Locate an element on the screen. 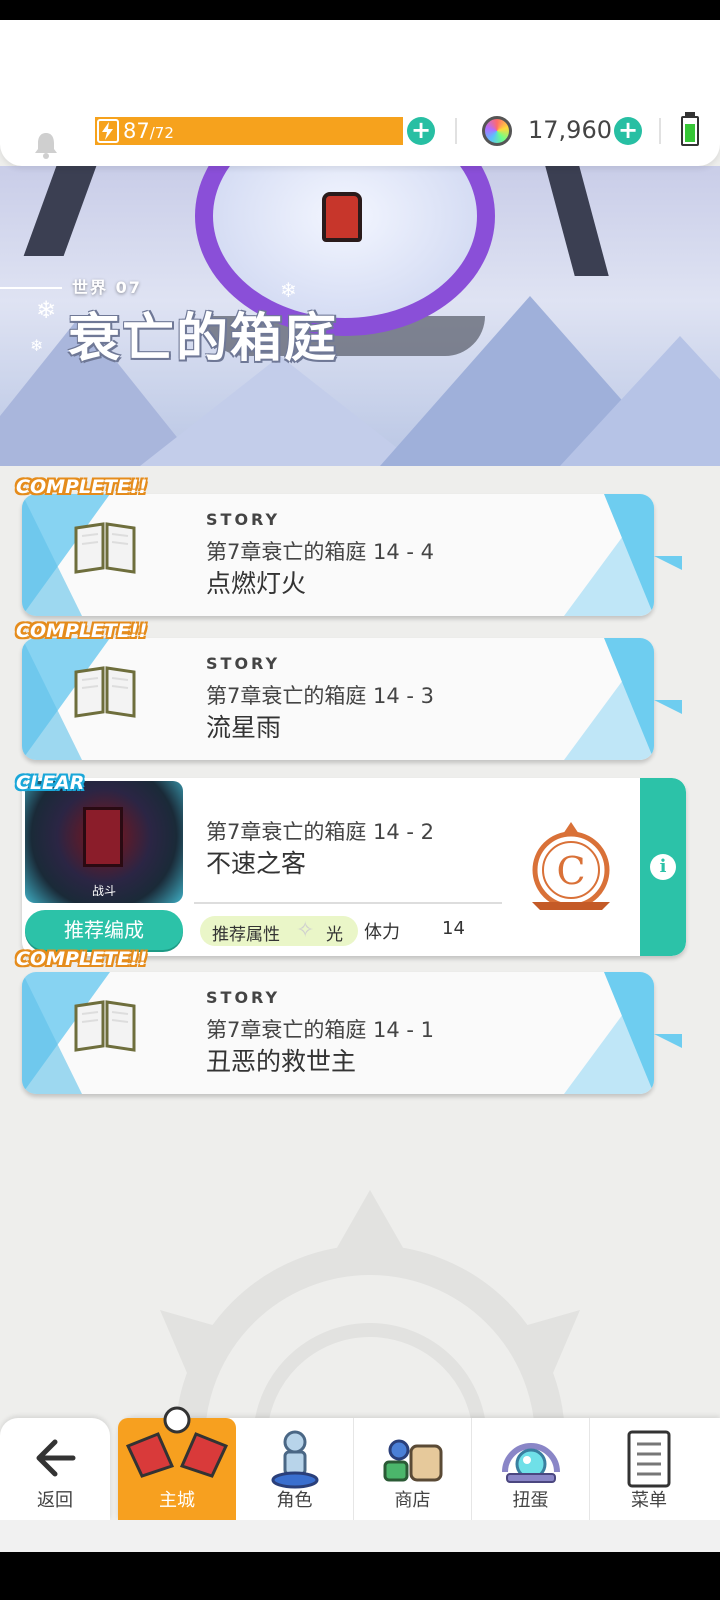 The height and width of the screenshot is (1600, 720). stage-info-button: i is located at coordinates (663, 867).